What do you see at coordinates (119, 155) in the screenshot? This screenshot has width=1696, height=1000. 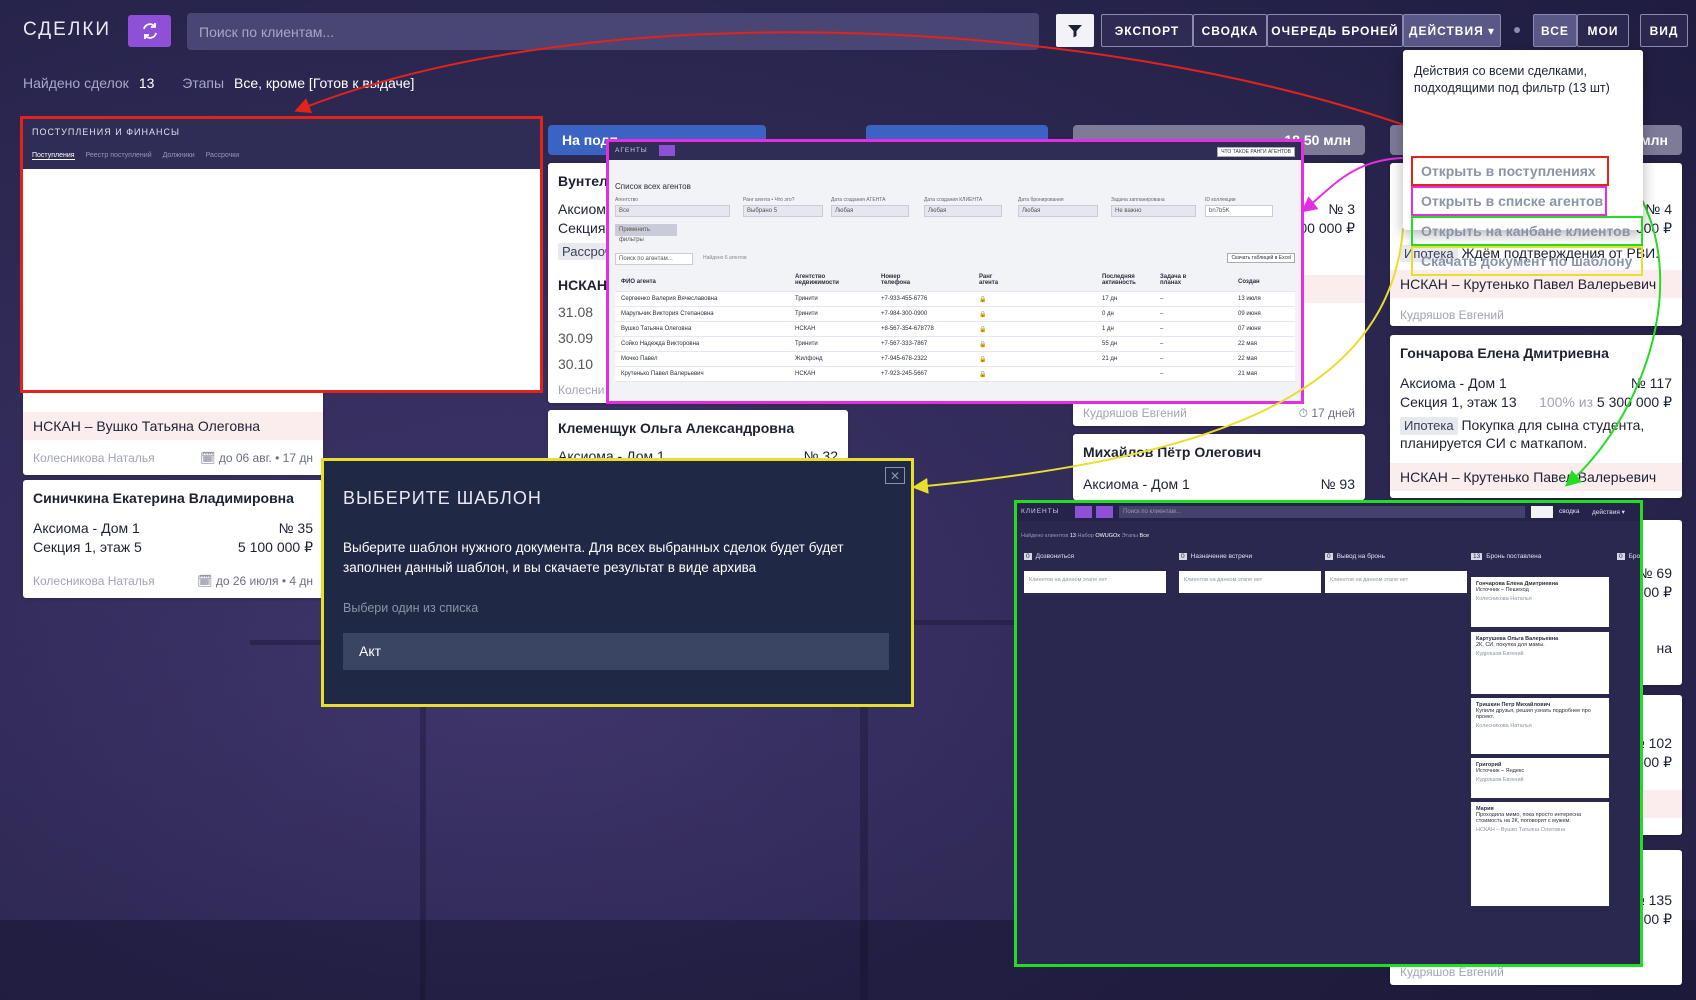 I see `tab-registry: Реестр поступлений` at bounding box center [119, 155].